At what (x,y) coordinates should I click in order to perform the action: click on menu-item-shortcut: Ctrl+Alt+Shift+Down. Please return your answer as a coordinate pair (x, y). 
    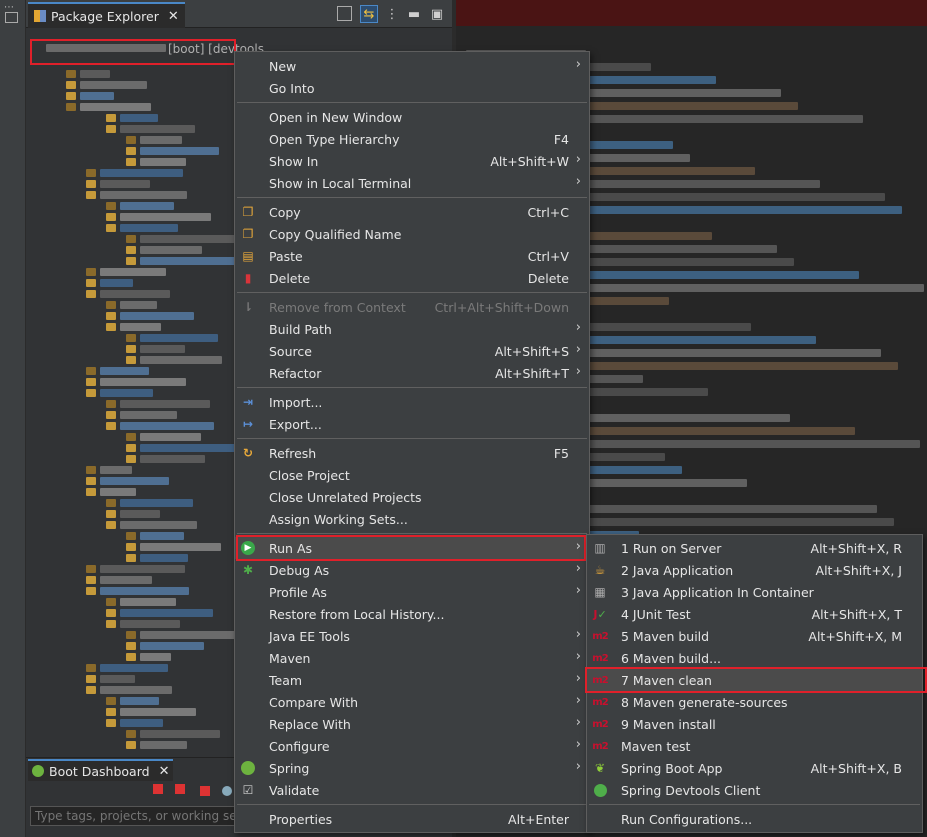
    Looking at the image, I should click on (501, 307).